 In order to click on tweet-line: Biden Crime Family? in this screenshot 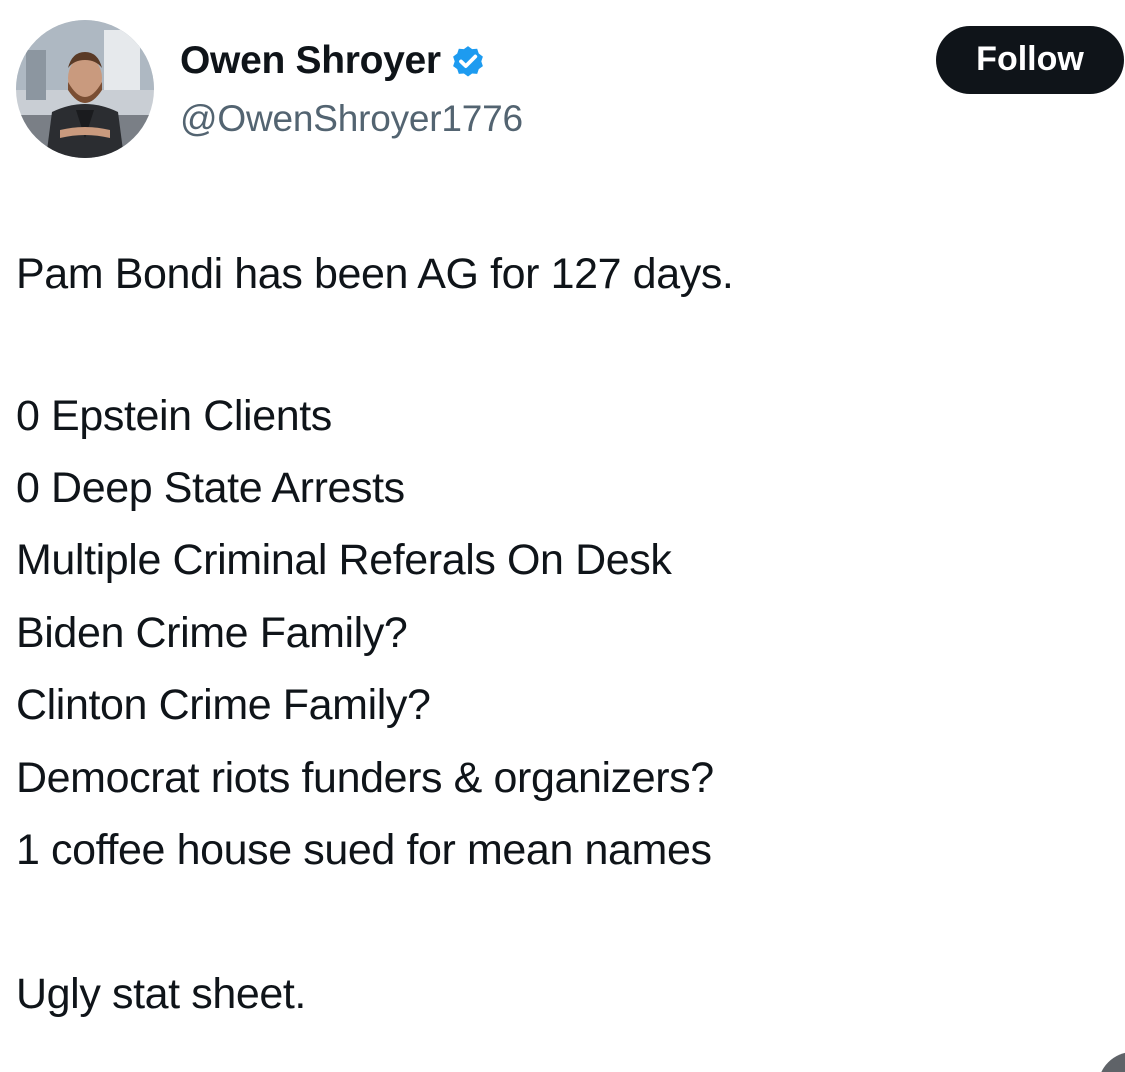, I will do `click(212, 633)`.